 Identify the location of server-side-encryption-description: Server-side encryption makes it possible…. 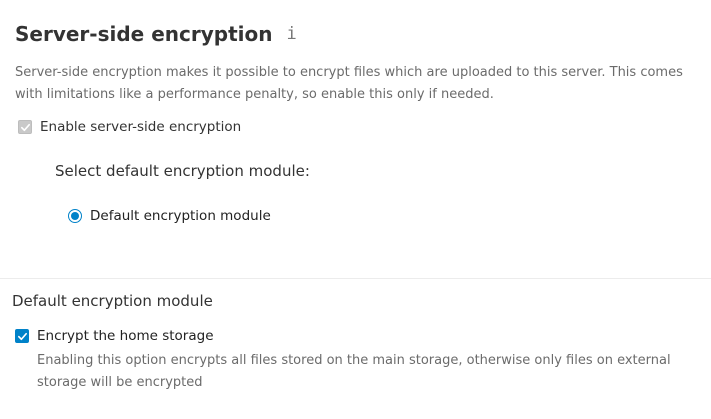
(349, 83).